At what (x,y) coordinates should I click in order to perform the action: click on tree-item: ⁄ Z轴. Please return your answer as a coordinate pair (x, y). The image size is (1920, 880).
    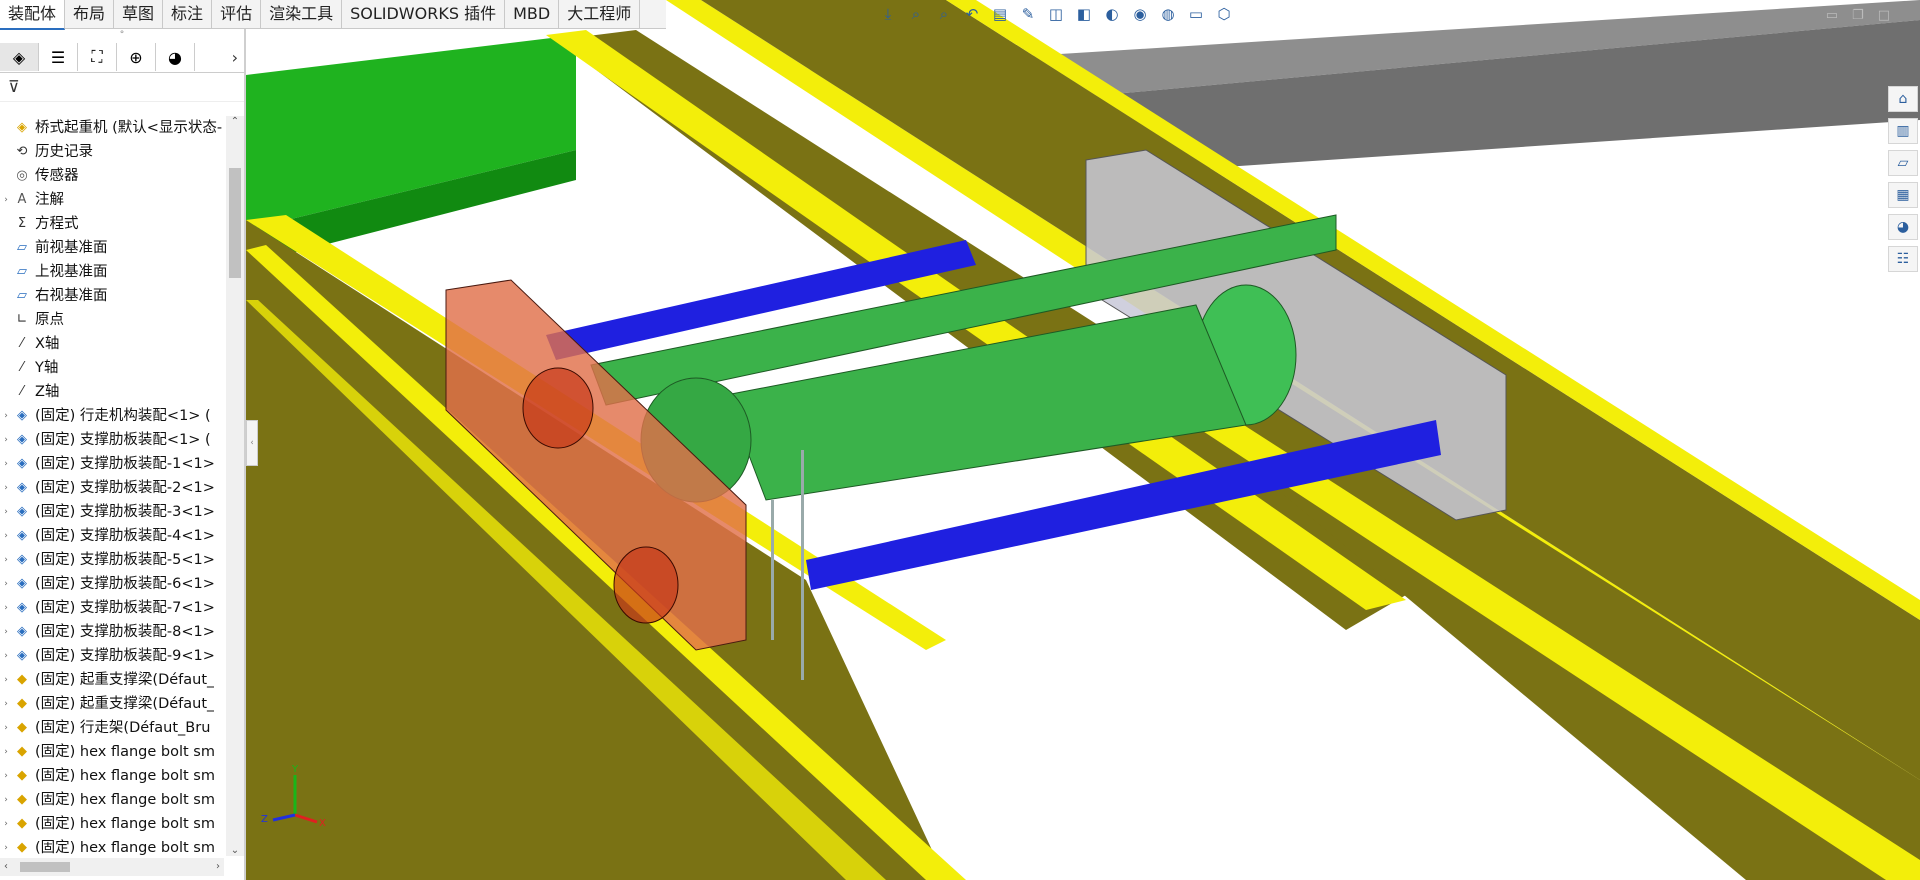
    Looking at the image, I should click on (112, 392).